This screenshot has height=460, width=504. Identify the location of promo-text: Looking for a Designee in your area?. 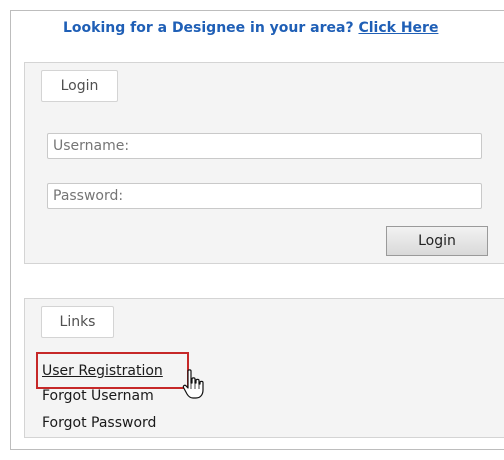
(211, 28).